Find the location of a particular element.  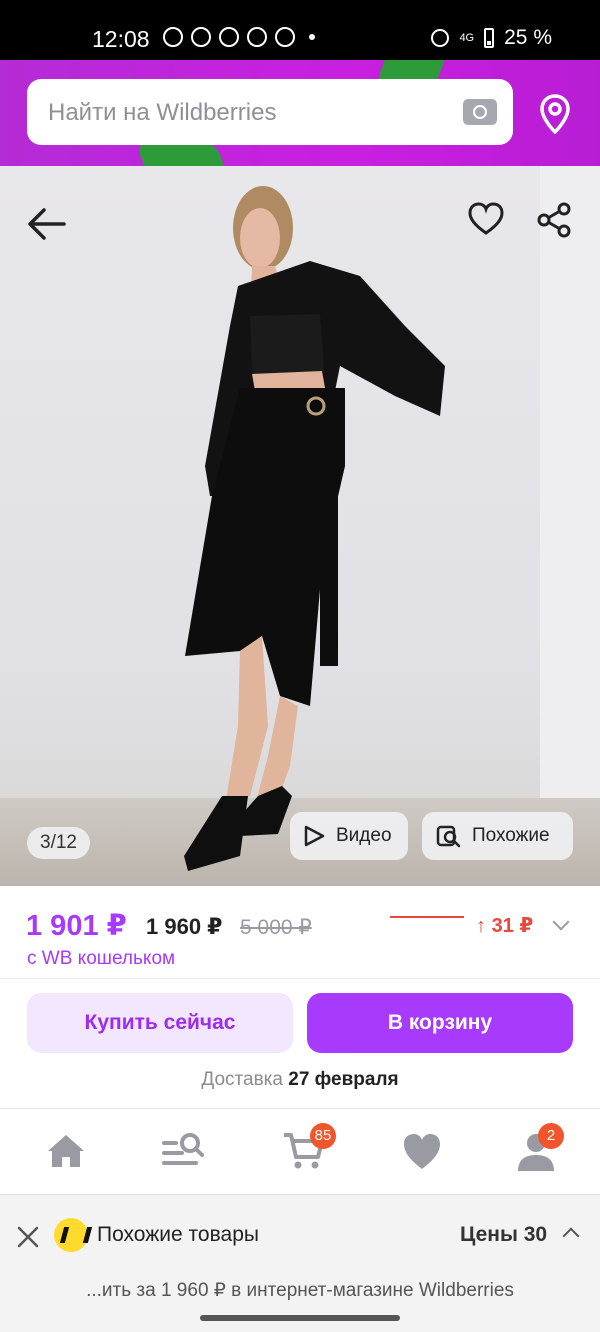

tiktok-icon is located at coordinates (257, 37).